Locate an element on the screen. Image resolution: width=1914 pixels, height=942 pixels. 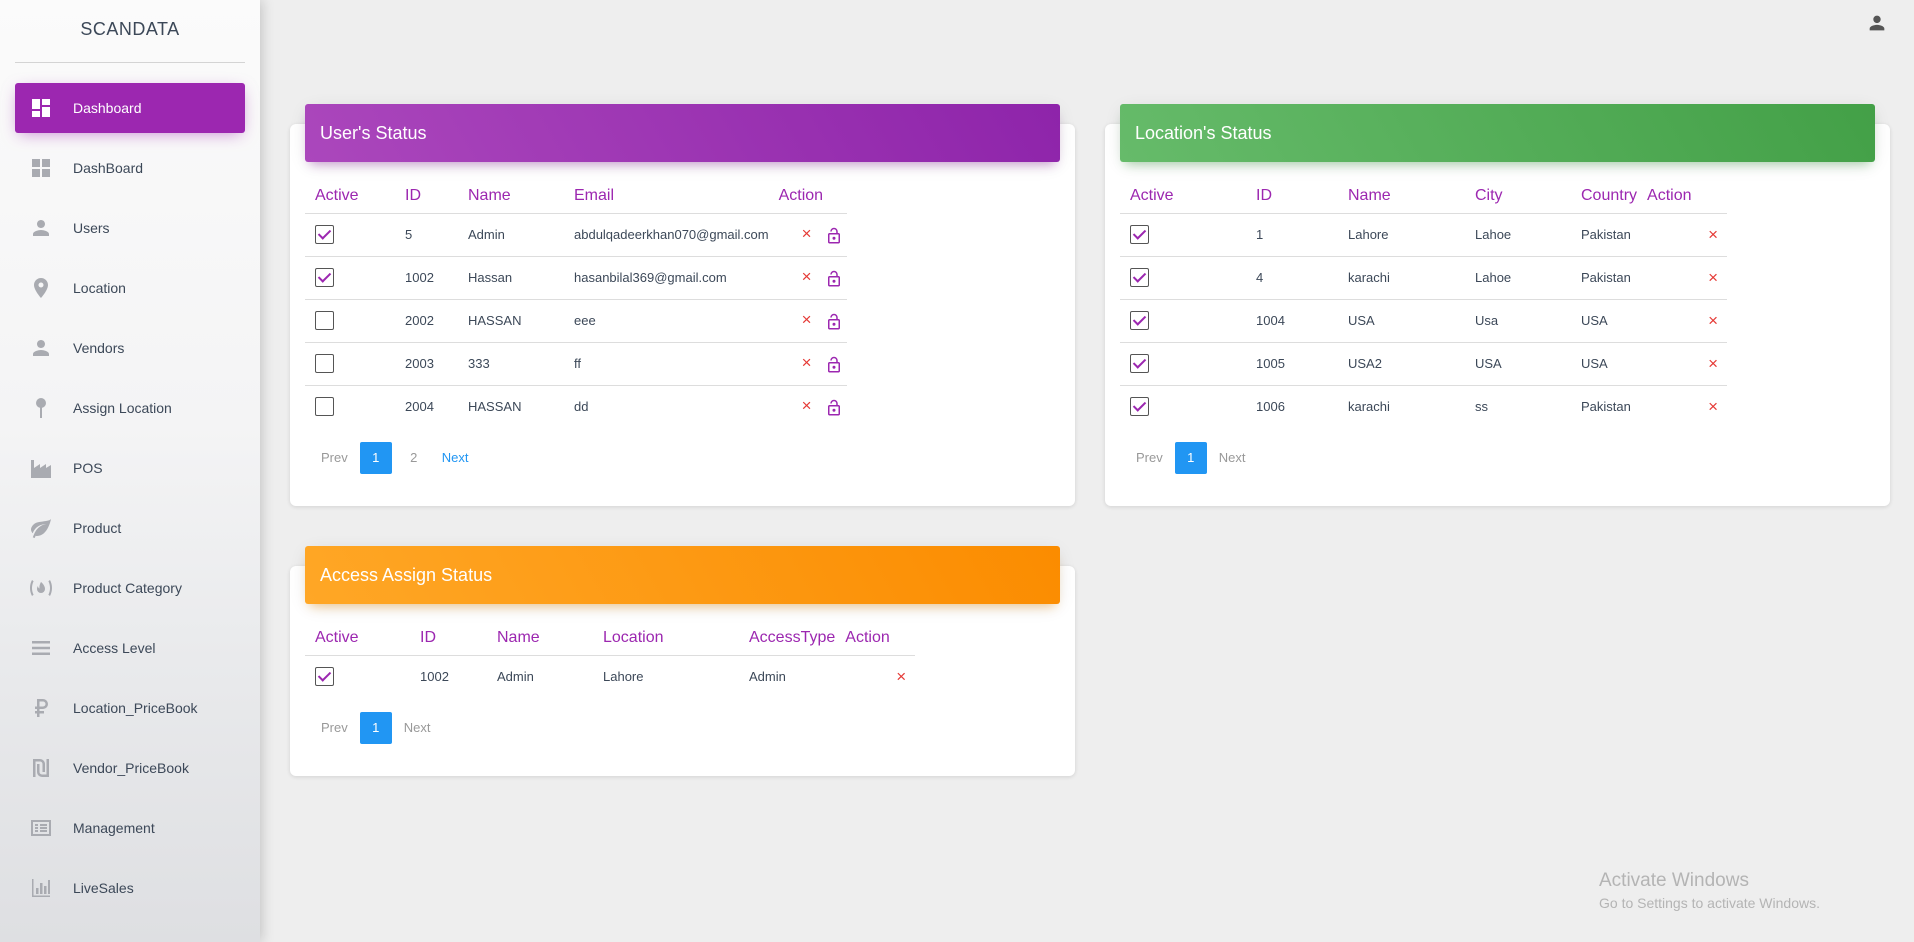
sidebar-item-label: Location_PriceBook is located at coordinates (135, 708).